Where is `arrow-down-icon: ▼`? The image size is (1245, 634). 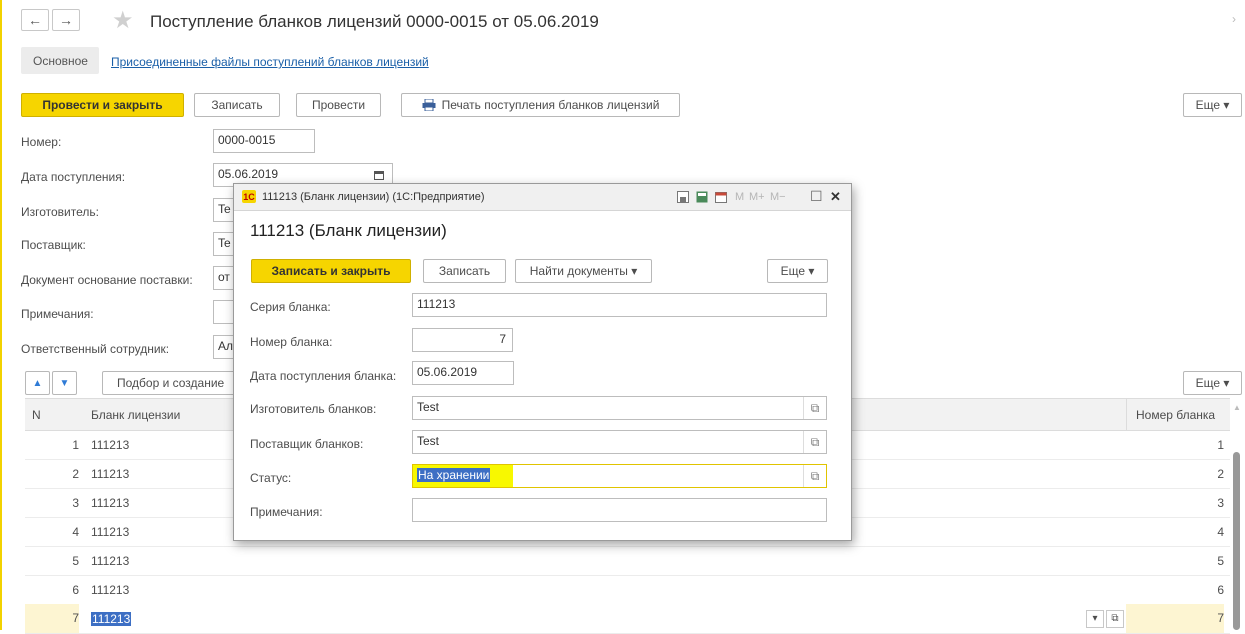 arrow-down-icon: ▼ is located at coordinates (64, 383).